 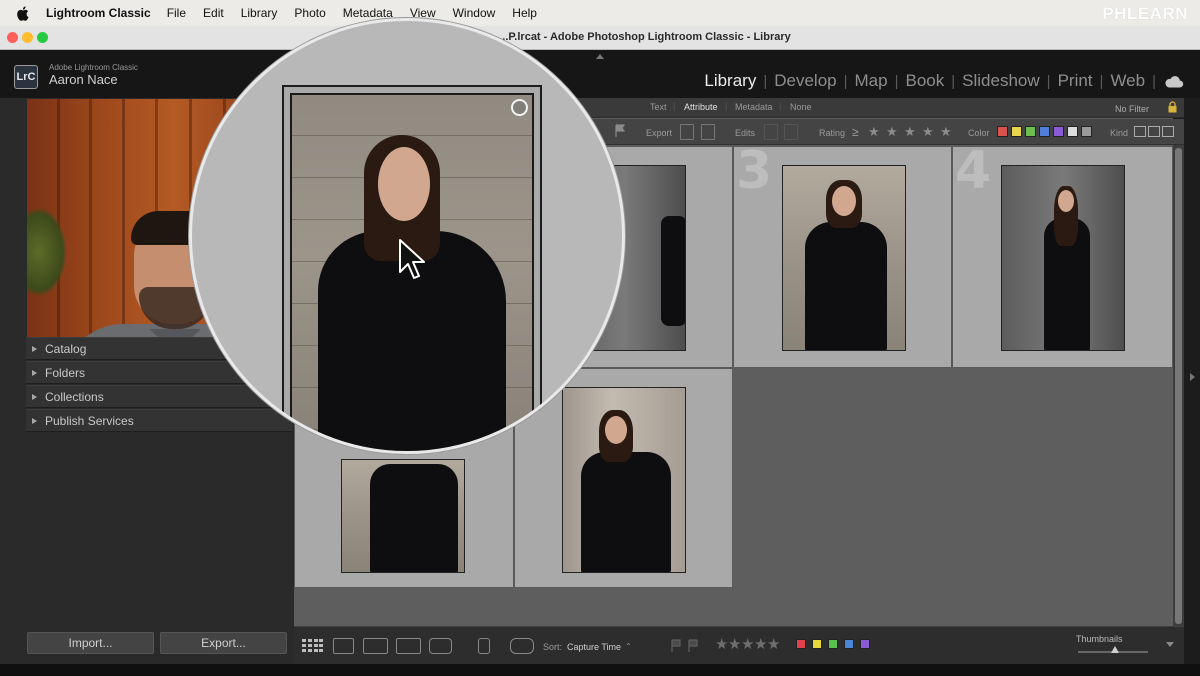 What do you see at coordinates (1178, 386) in the screenshot?
I see `grid-scrollbar-thumb` at bounding box center [1178, 386].